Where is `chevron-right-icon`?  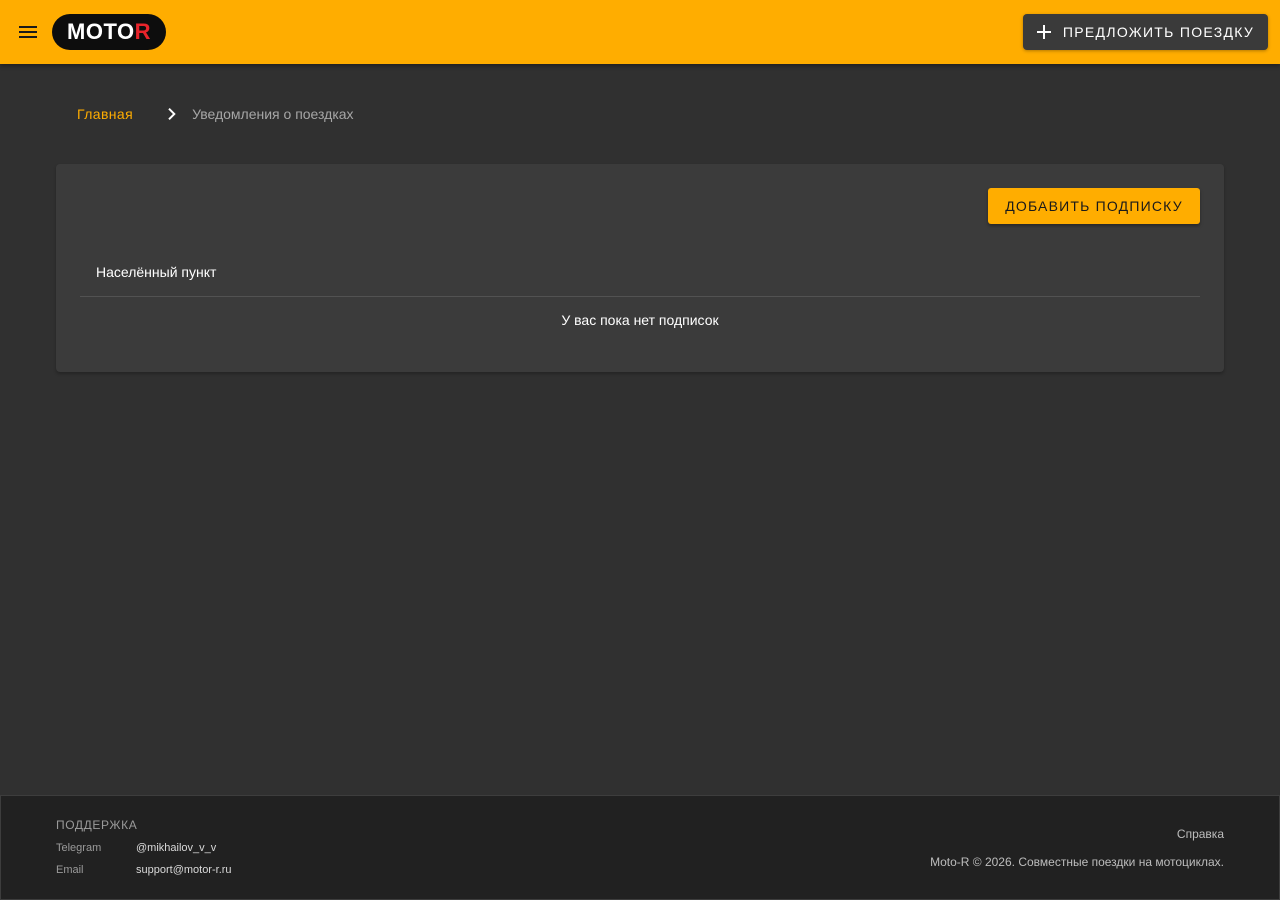 chevron-right-icon is located at coordinates (171, 114).